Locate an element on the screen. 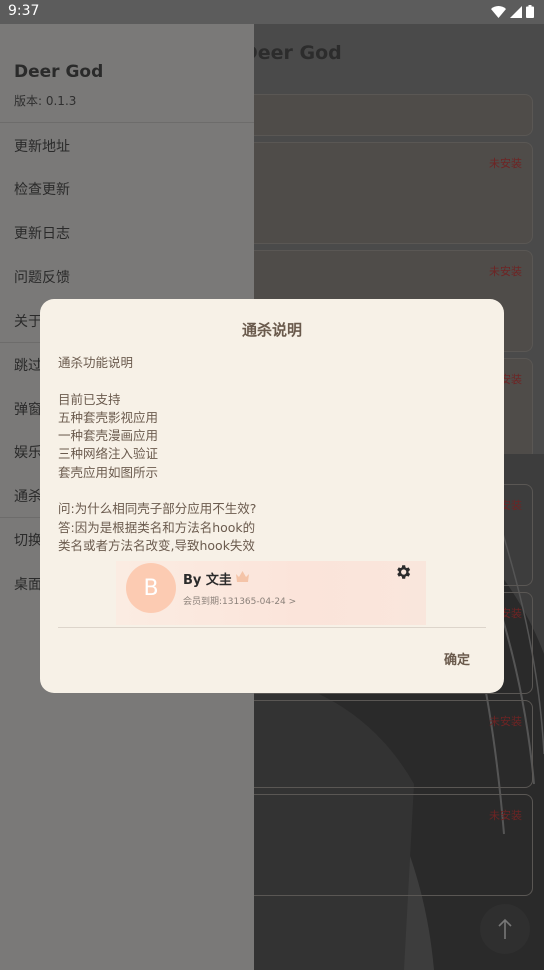 This screenshot has height=970, width=544. battery-icon is located at coordinates (530, 11).